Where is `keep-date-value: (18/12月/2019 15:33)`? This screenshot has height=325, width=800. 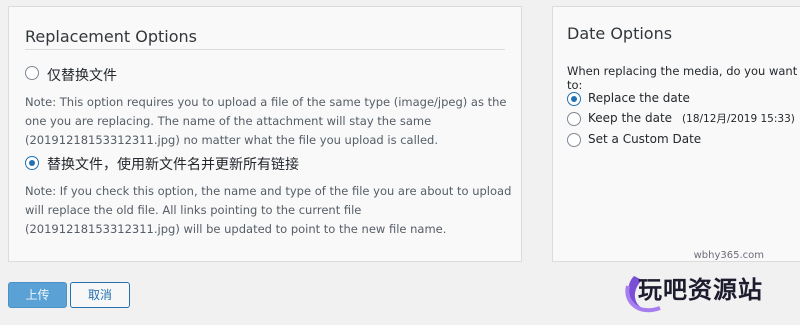
keep-date-value: (18/12月/2019 15:33) is located at coordinates (738, 119).